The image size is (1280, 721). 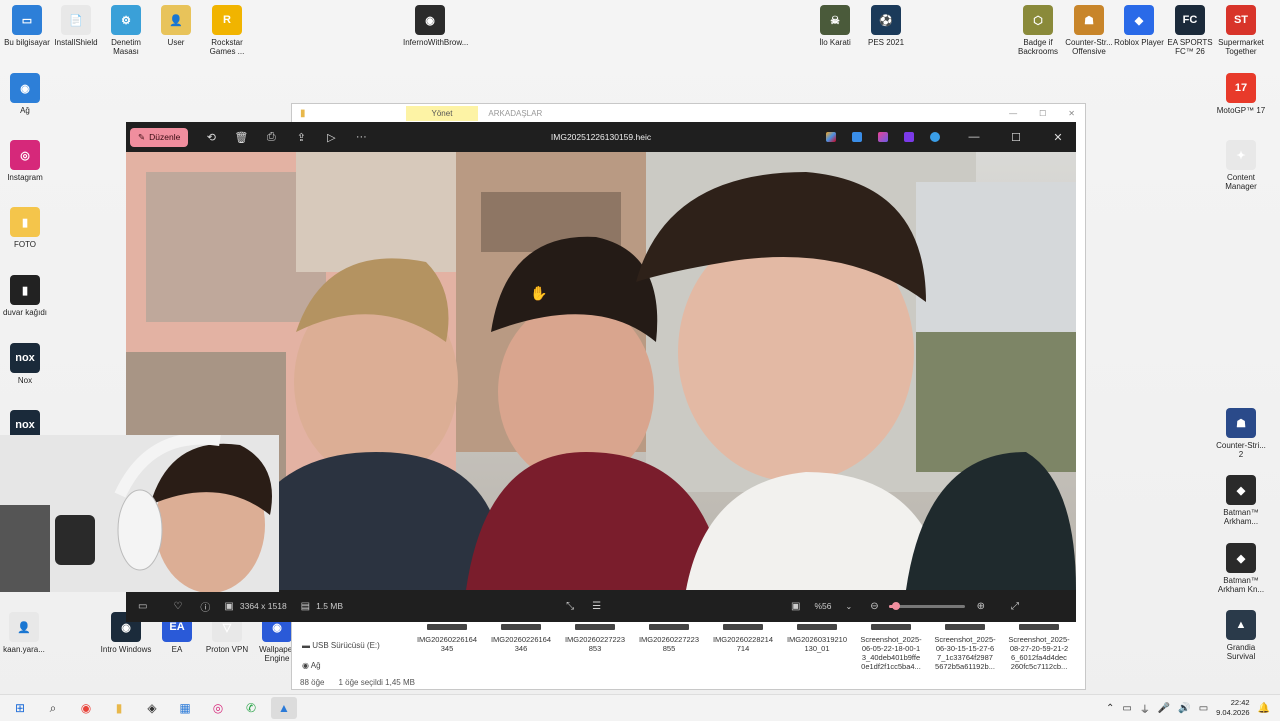 I want to click on fullscreen-icon: ⤢, so click(x=1015, y=606).